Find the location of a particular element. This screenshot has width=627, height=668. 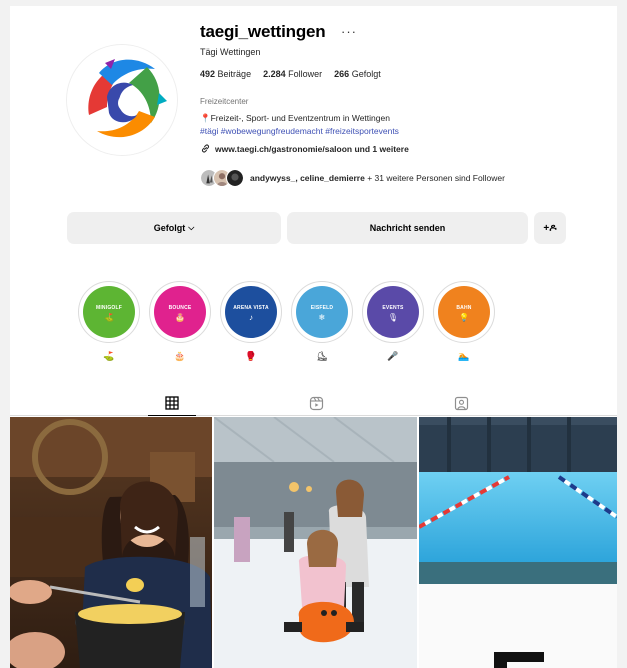

add-user-icon: +ዶ is located at coordinates (550, 228).